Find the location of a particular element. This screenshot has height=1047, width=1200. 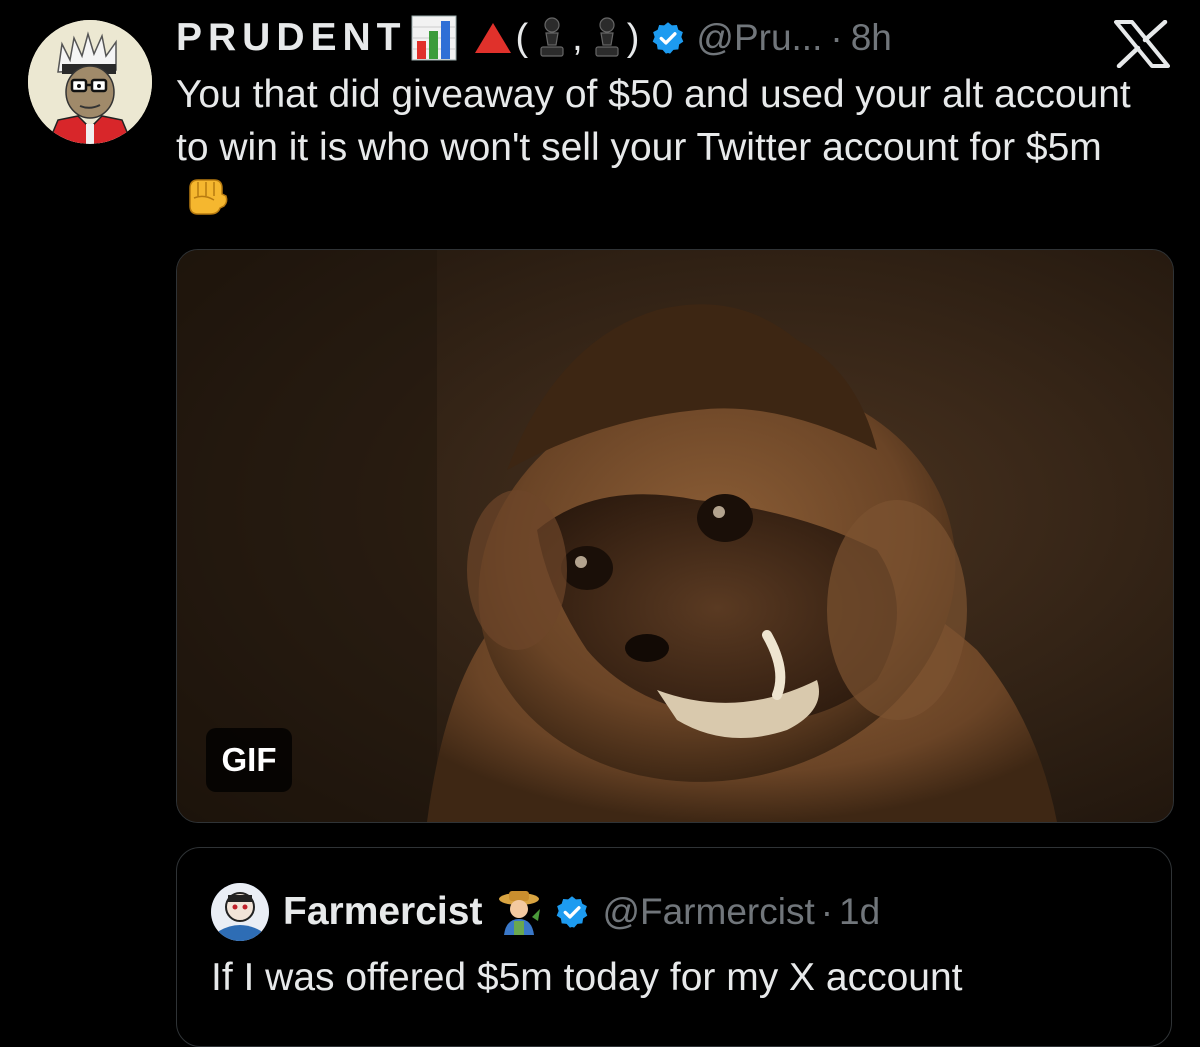

quoted-author-handle: @Farmercist is located at coordinates (708, 912).